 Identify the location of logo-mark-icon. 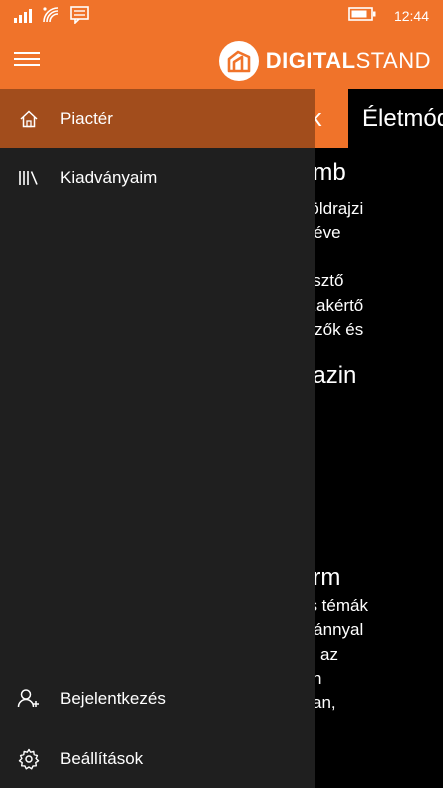
(238, 61).